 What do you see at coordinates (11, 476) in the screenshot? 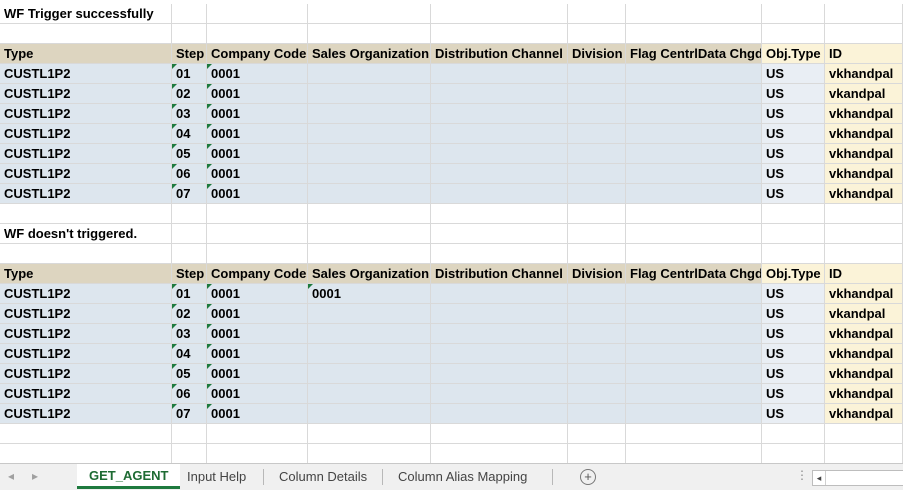
I see `prev-sheet-icon: ◂` at bounding box center [11, 476].